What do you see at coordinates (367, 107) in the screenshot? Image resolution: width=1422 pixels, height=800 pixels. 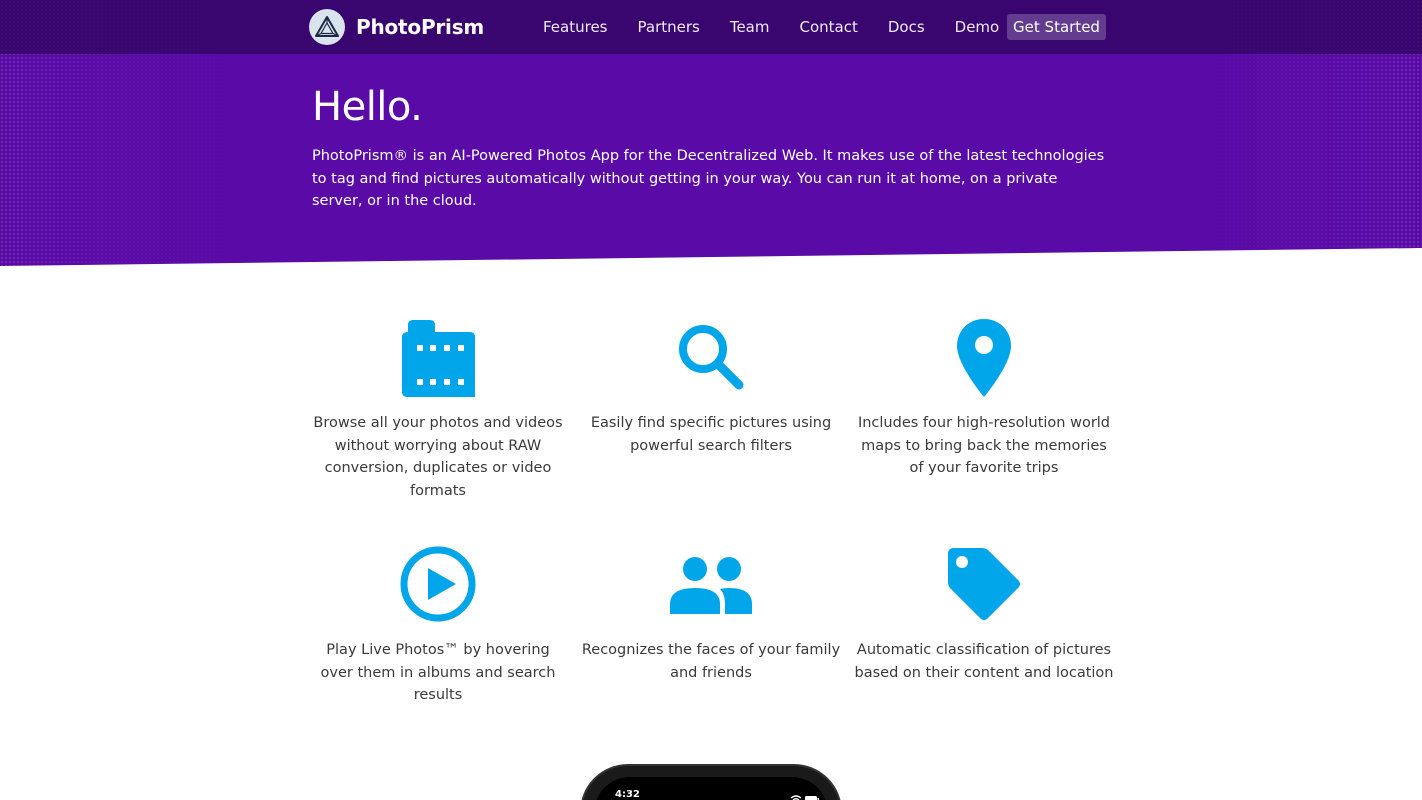 I see `page-title: Hello.` at bounding box center [367, 107].